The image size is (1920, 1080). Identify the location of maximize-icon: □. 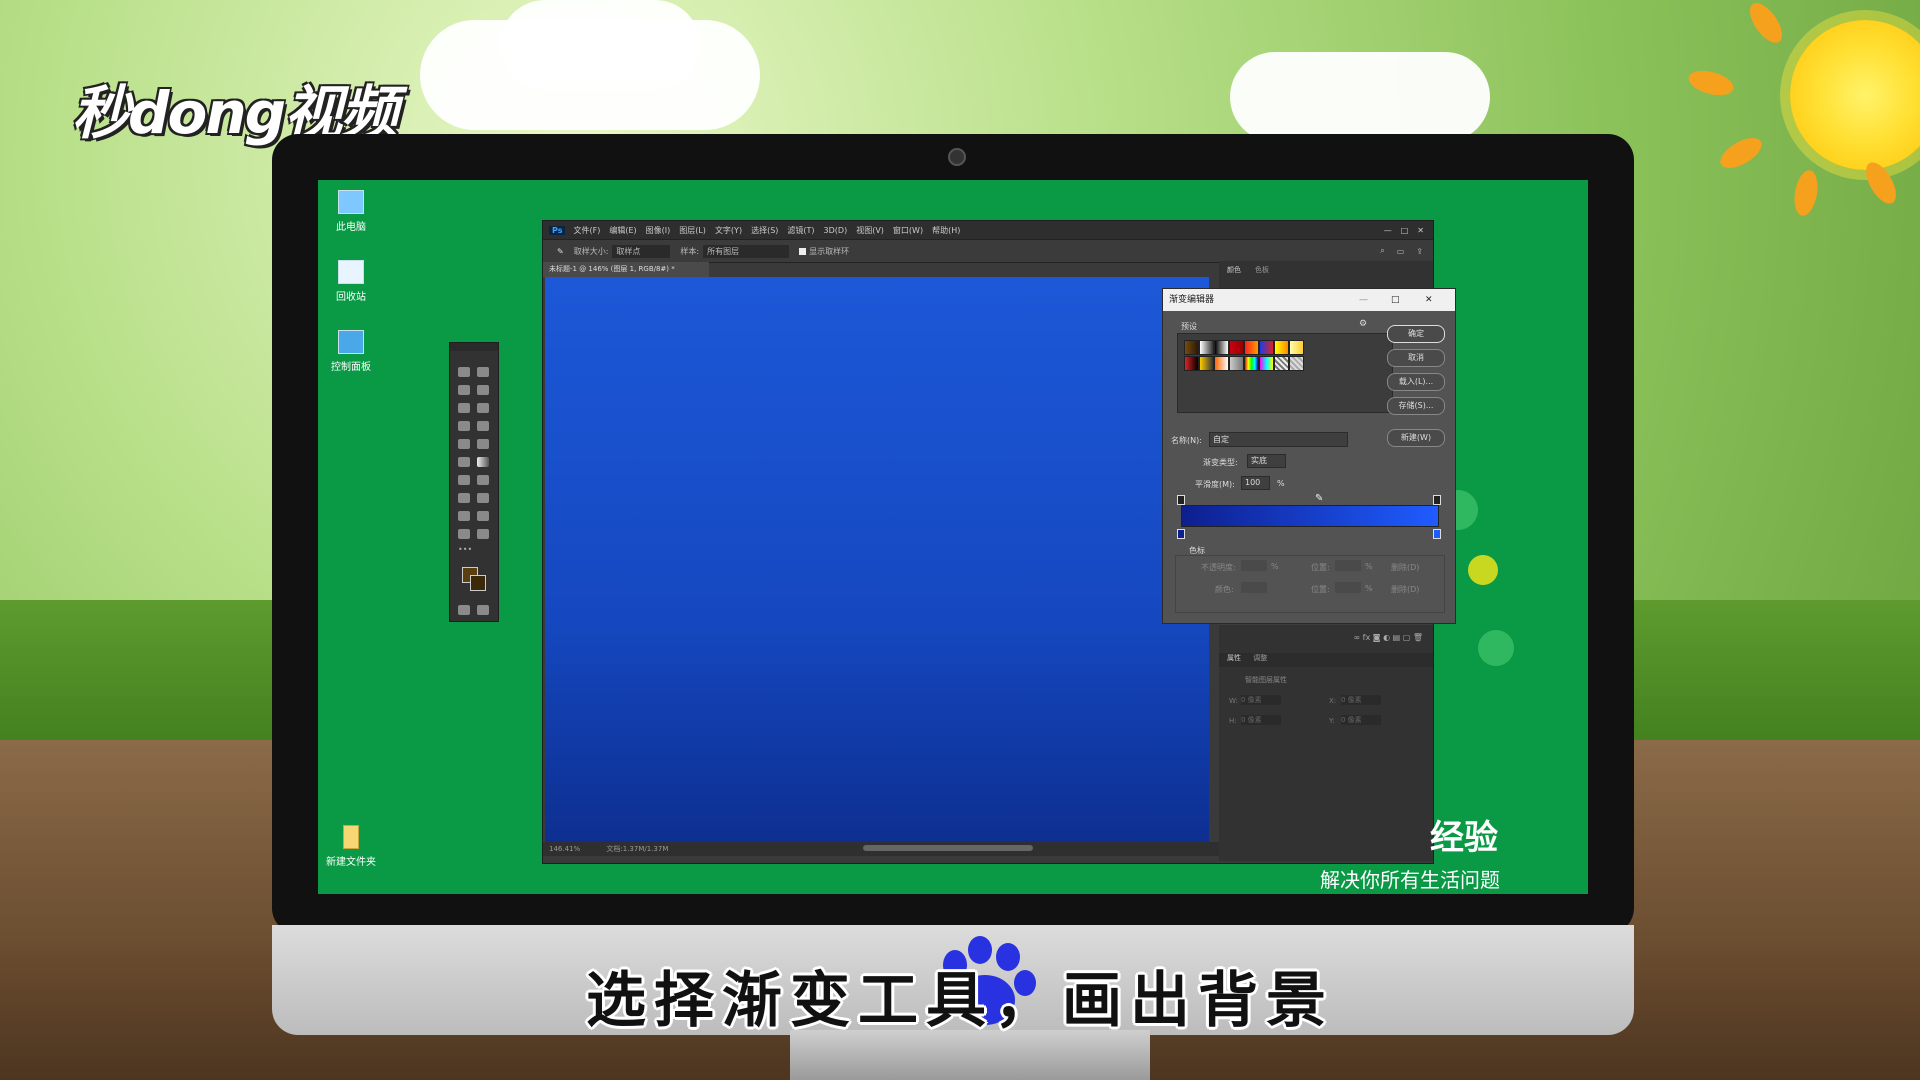
(1395, 300).